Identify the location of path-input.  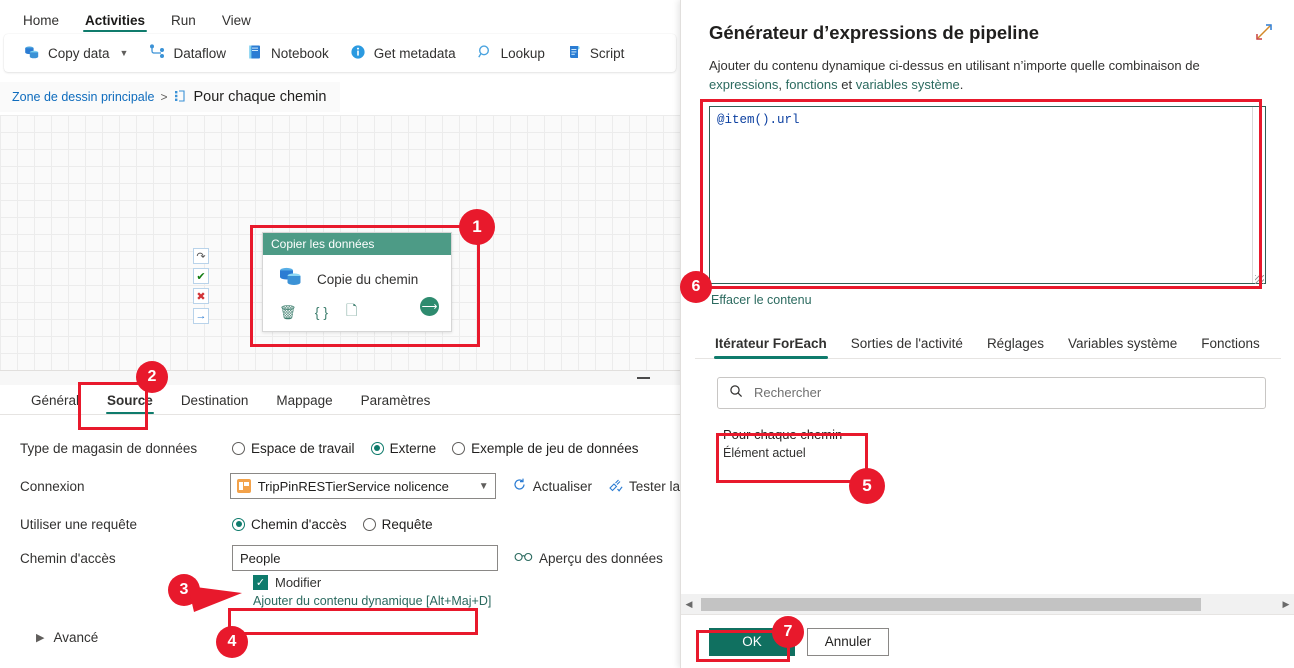
(365, 558).